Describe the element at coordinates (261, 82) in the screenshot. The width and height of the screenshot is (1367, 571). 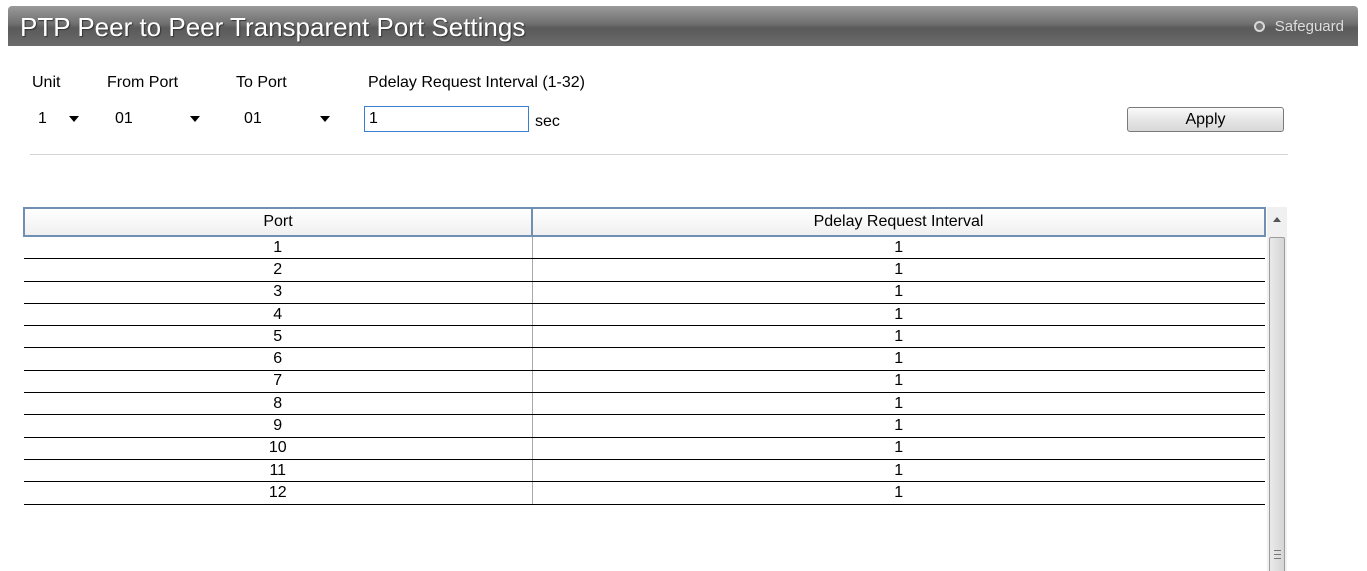
I see `to-port-label: To Port` at that location.